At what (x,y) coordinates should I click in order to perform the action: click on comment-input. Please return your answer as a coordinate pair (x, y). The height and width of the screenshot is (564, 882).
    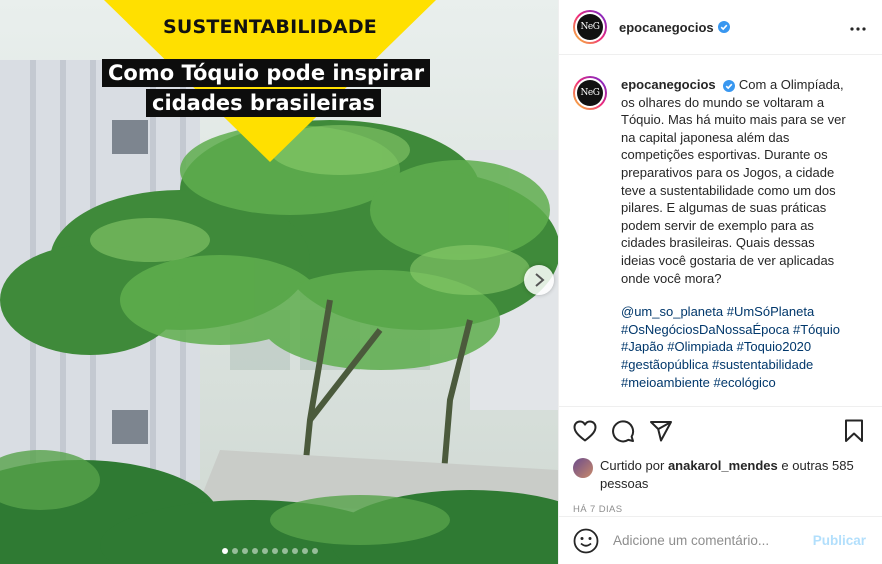
    Looking at the image, I should click on (713, 540).